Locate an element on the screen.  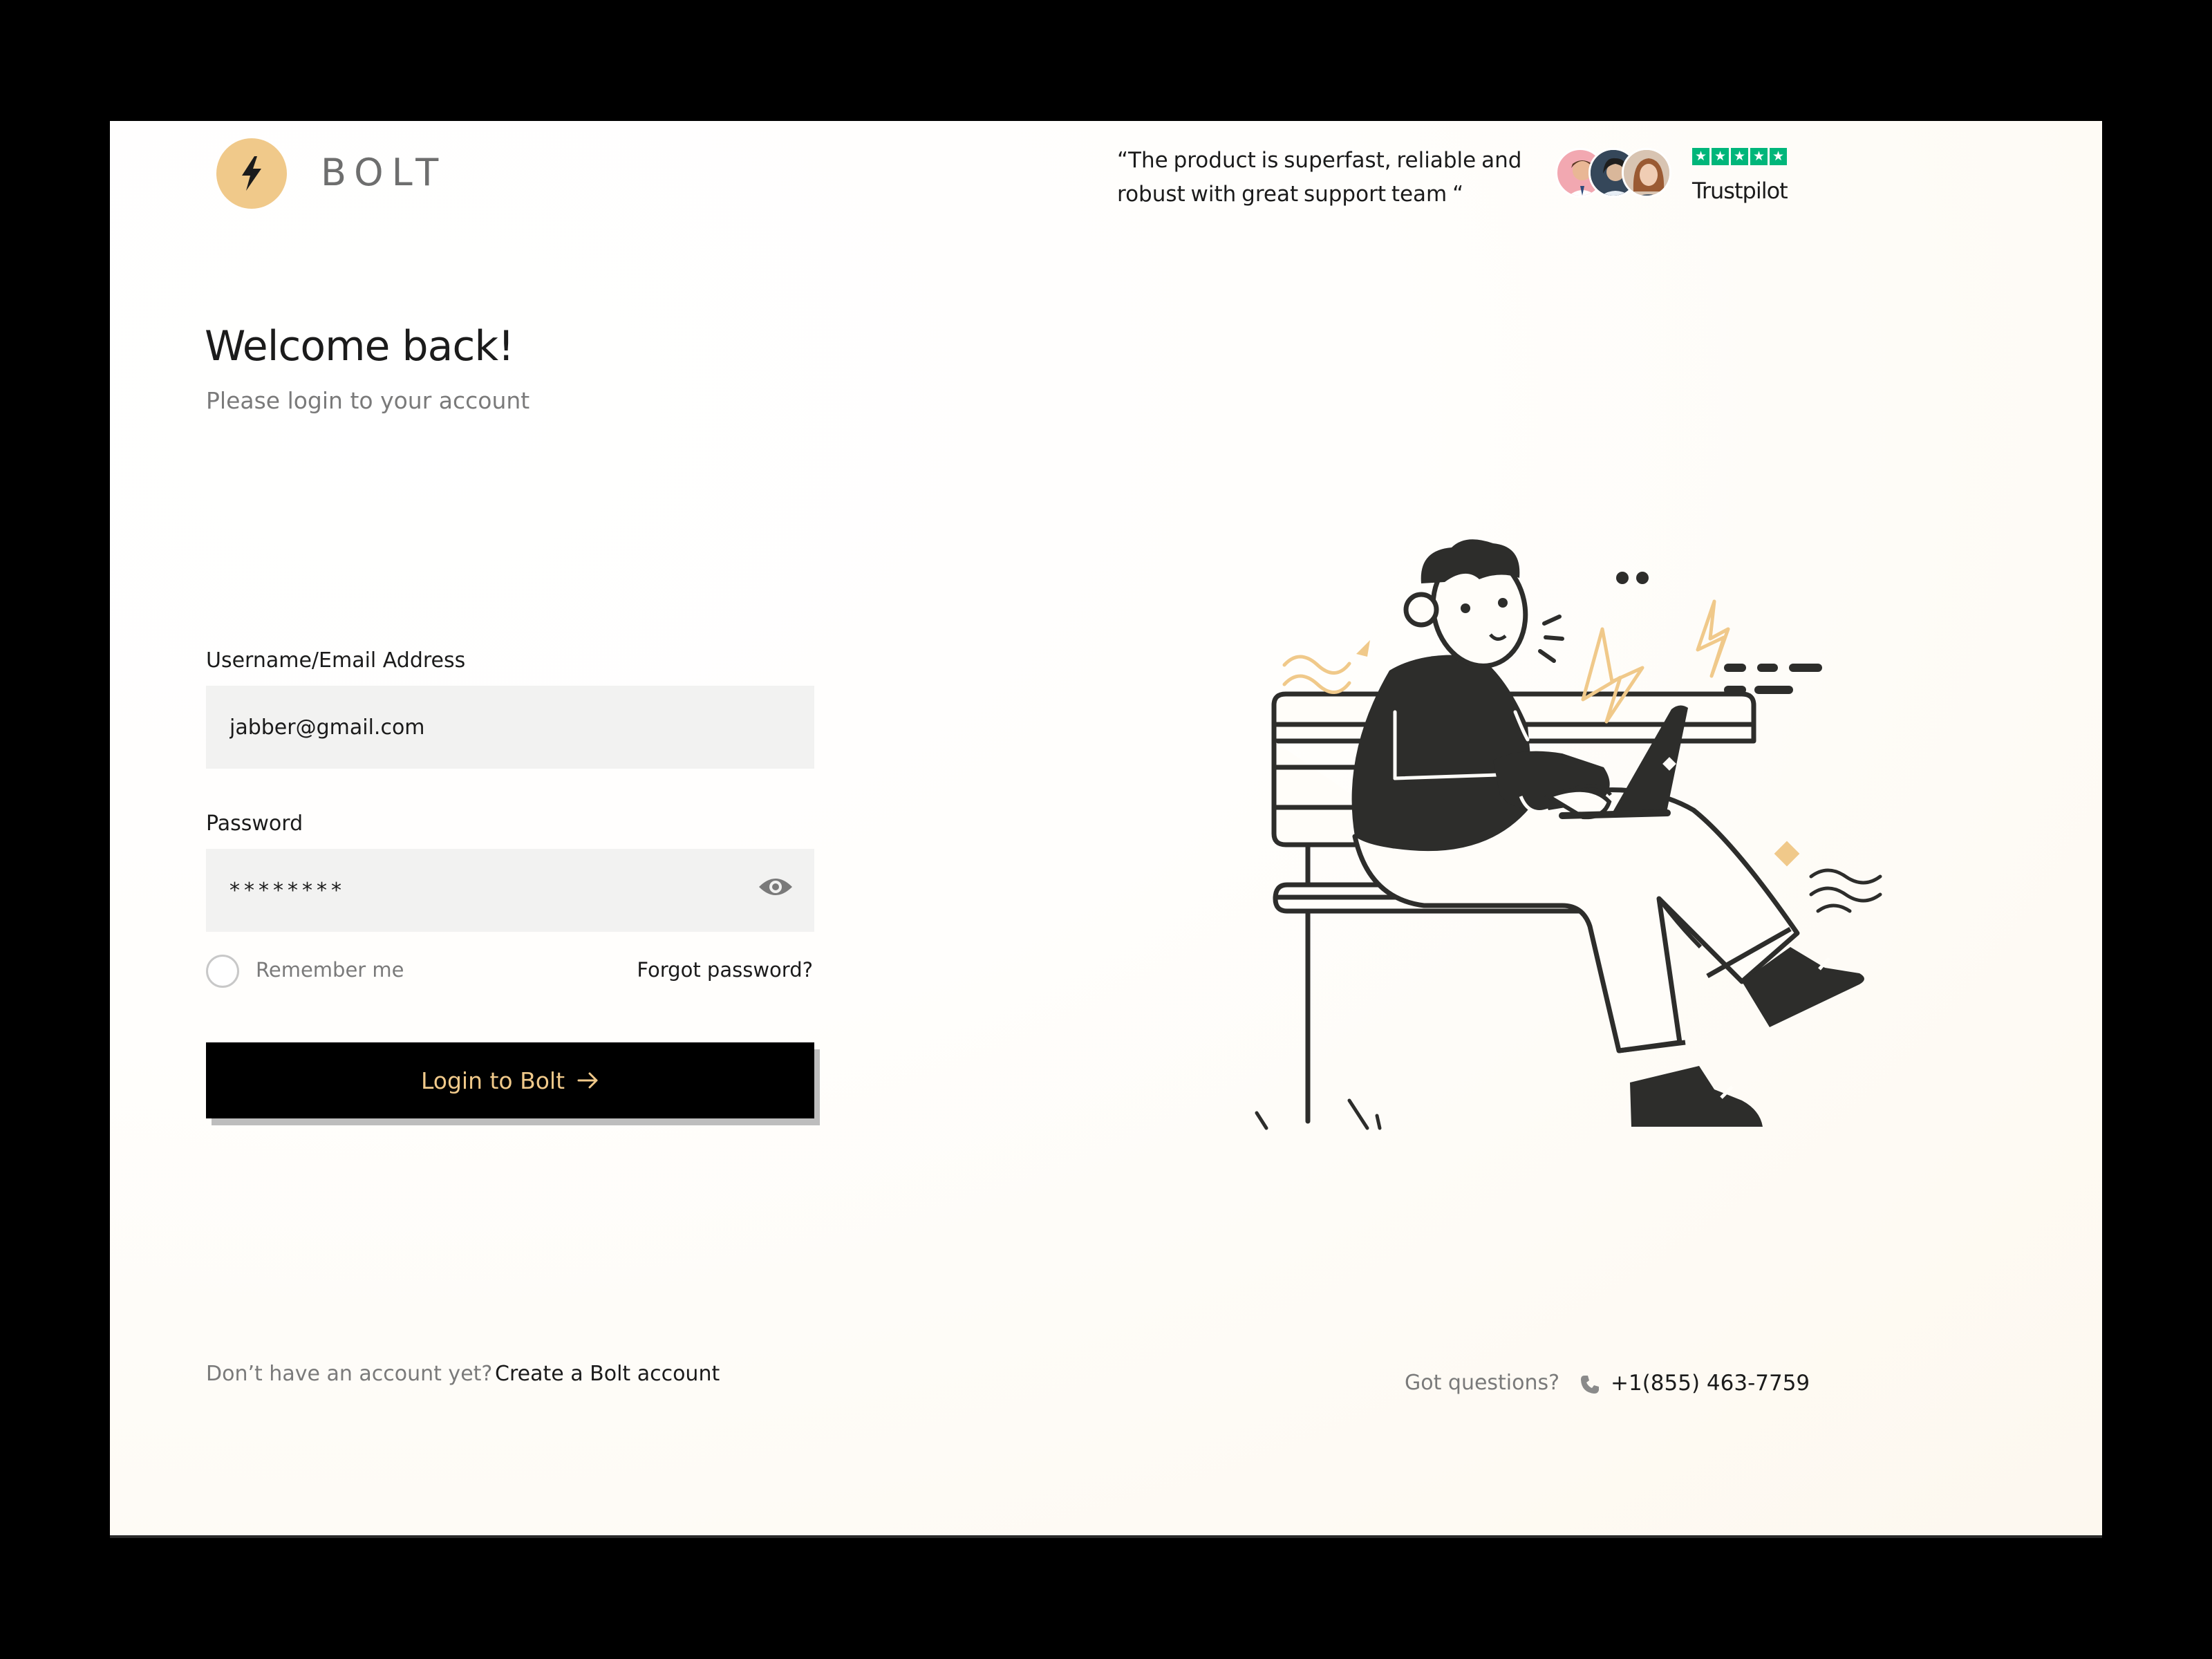
page-title: Welcome back! is located at coordinates (359, 347).